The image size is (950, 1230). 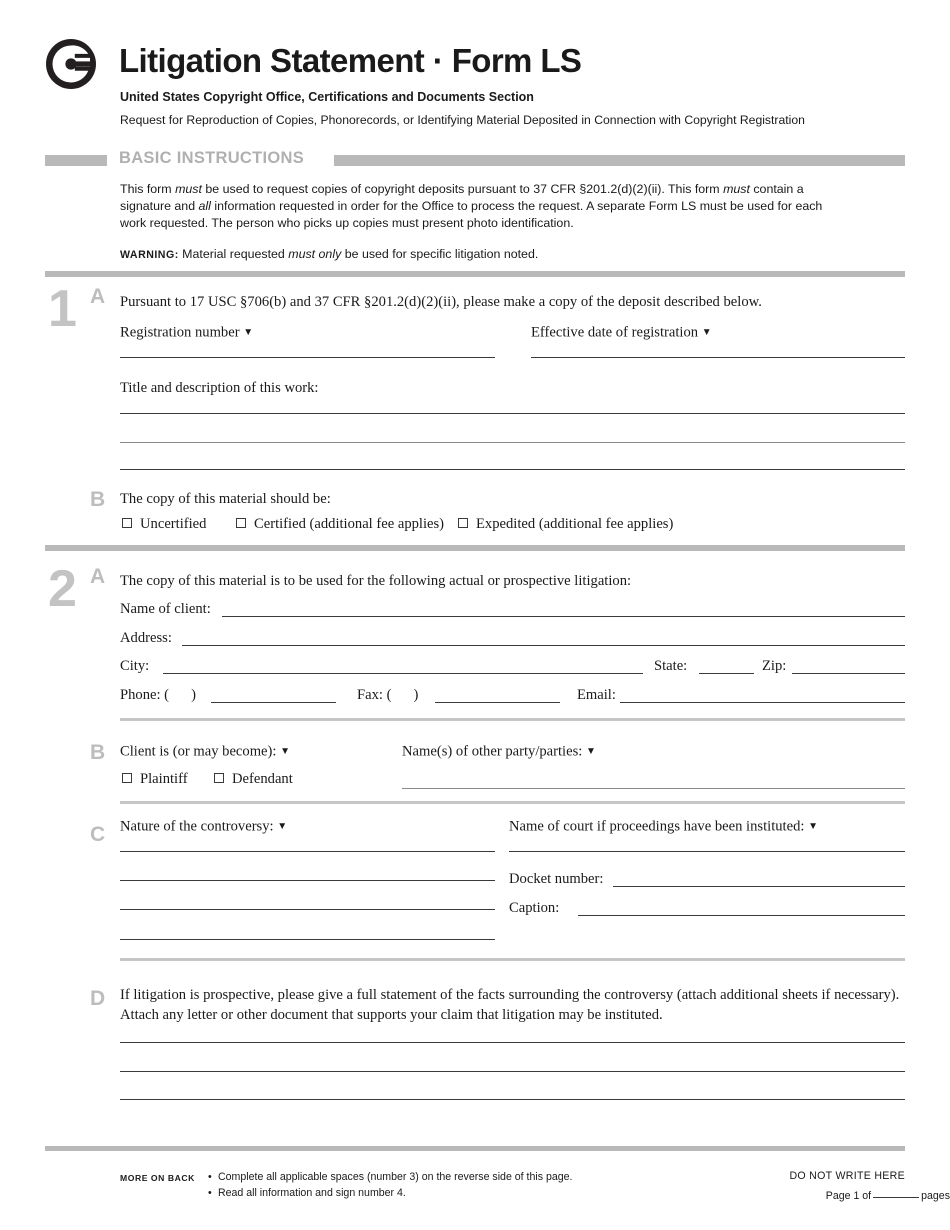 What do you see at coordinates (671, 666) in the screenshot?
I see `state-label: State:` at bounding box center [671, 666].